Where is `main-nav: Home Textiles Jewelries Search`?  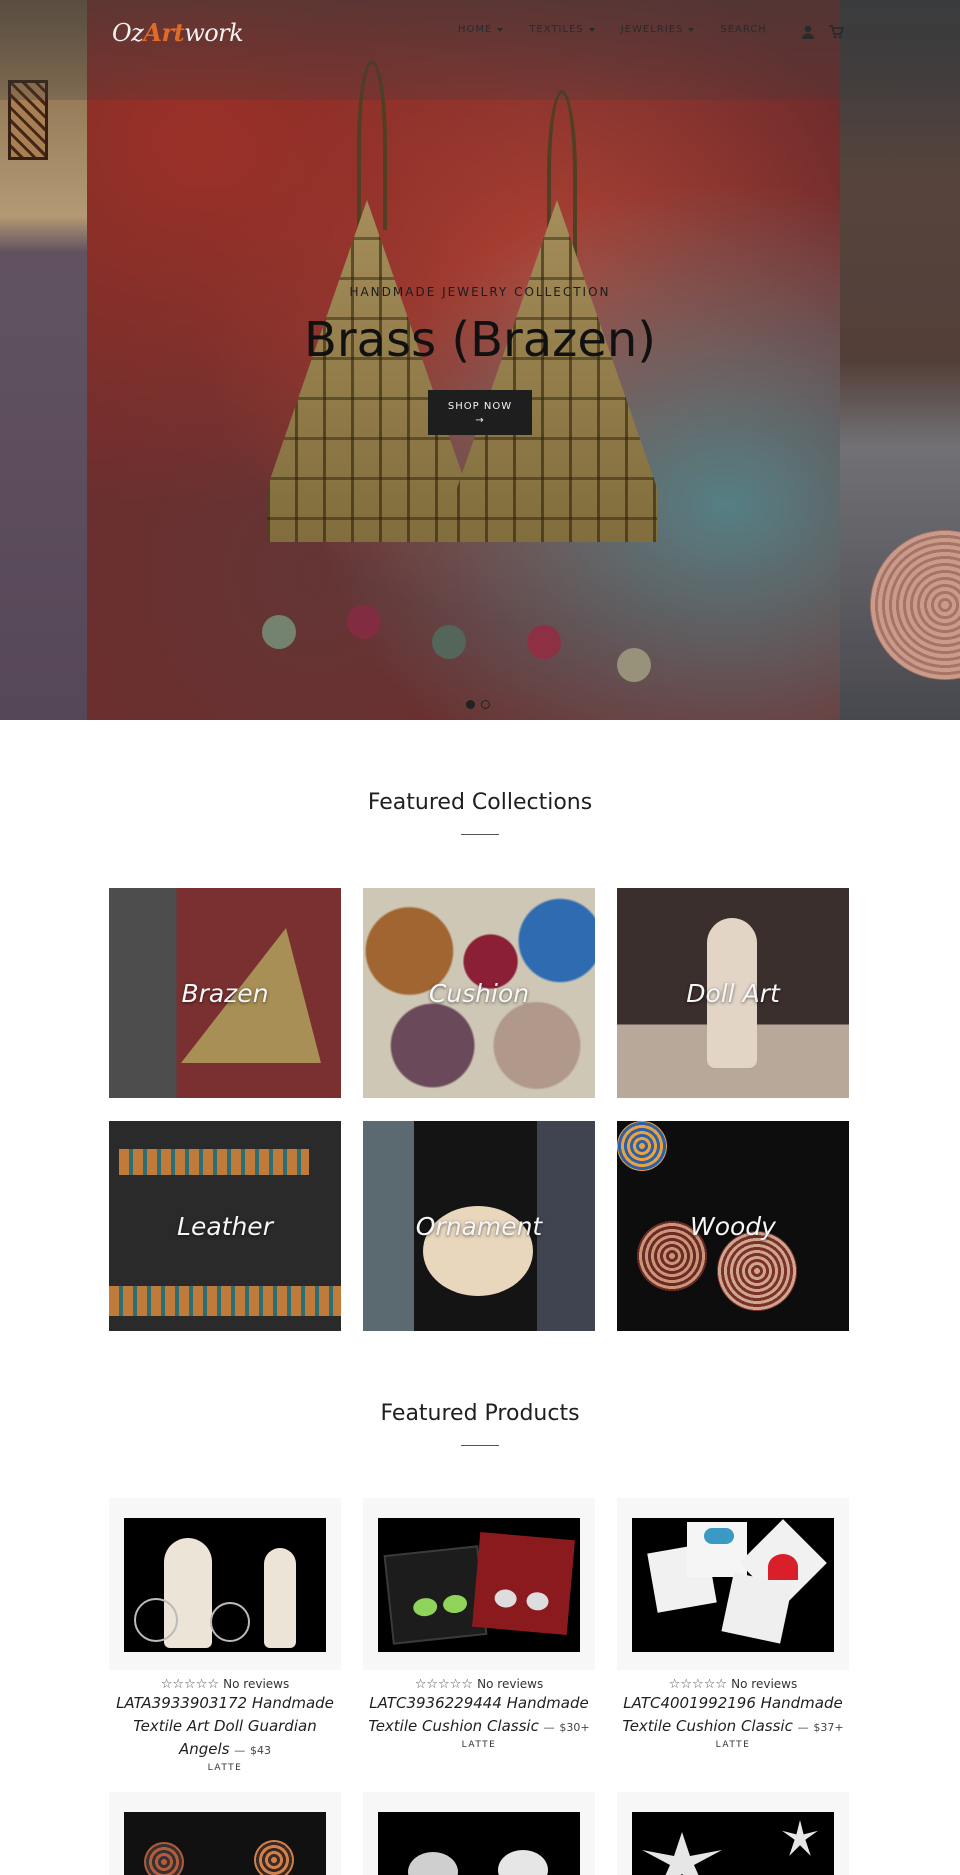 main-nav: Home Textiles Jewelries Search is located at coordinates (625, 29).